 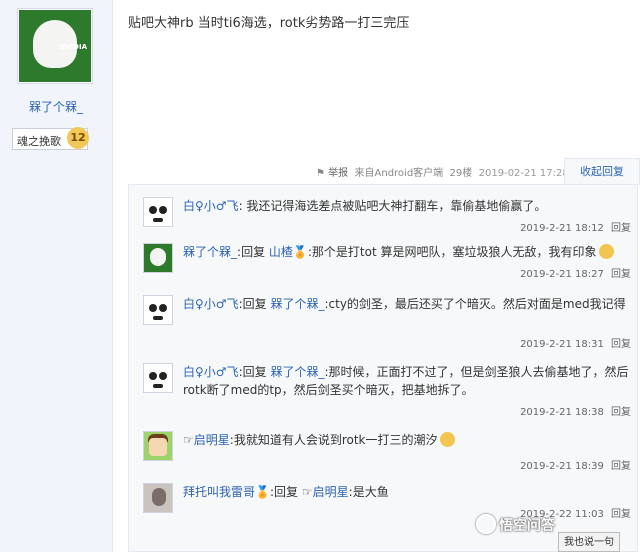 What do you see at coordinates (486, 524) in the screenshot?
I see `wukong-logo-icon` at bounding box center [486, 524].